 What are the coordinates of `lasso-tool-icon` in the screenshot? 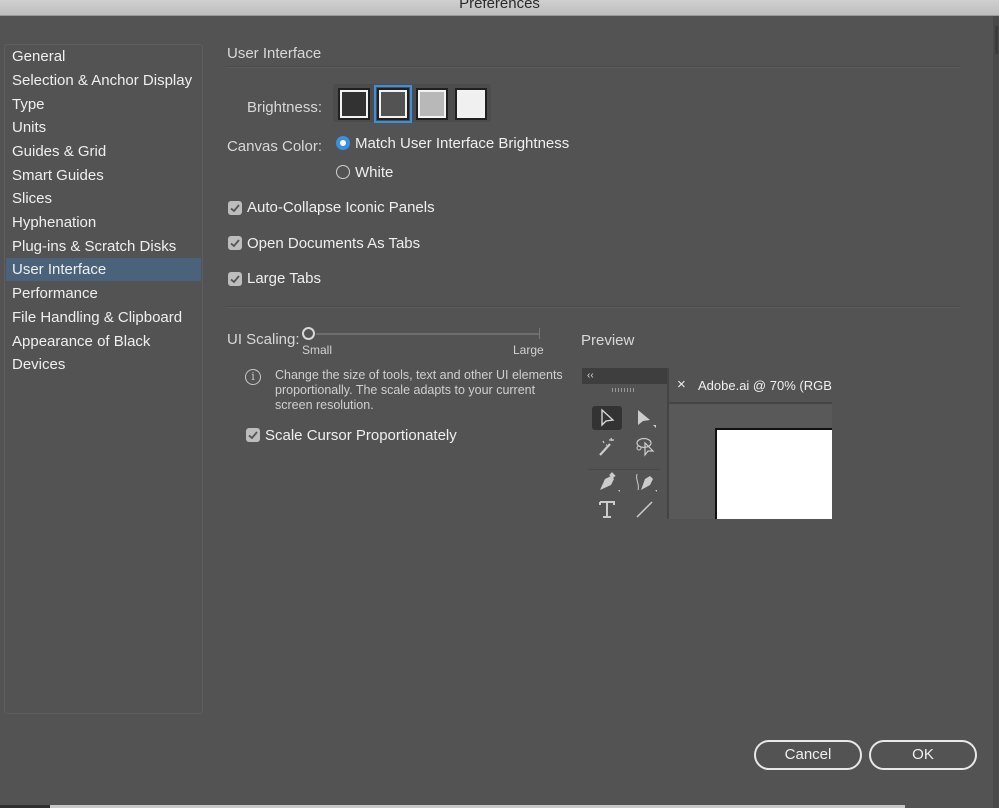 It's located at (644, 446).